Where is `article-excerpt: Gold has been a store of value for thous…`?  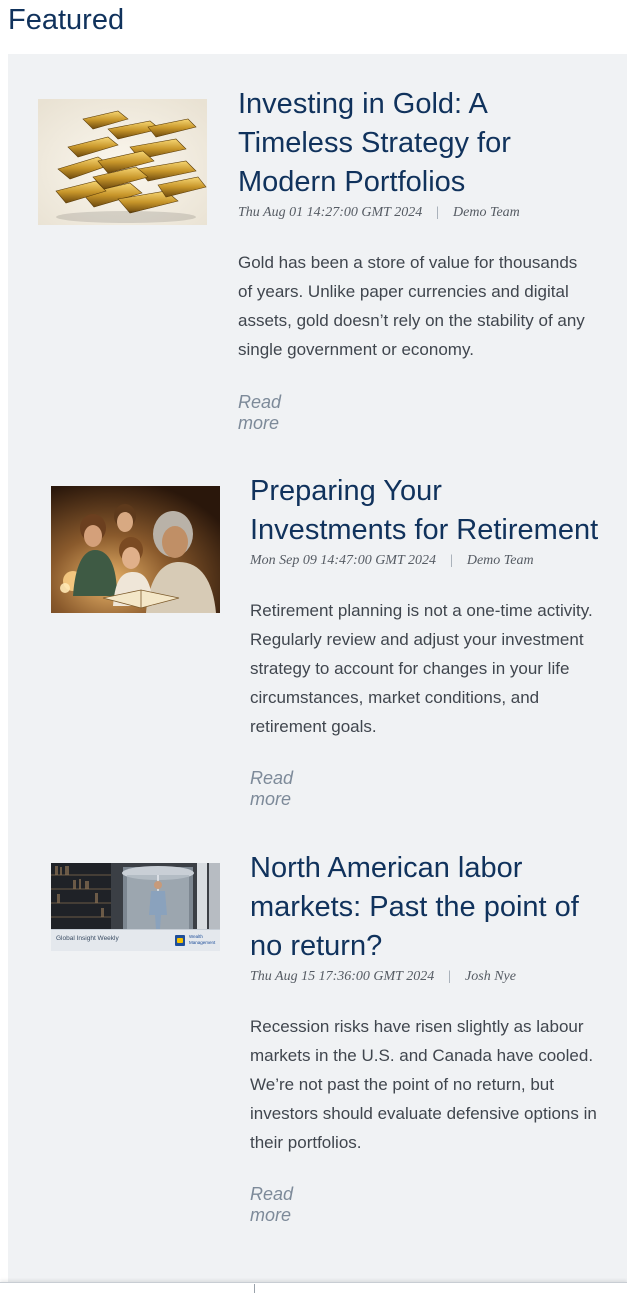 article-excerpt: Gold has been a store of value for thous… is located at coordinates (411, 306).